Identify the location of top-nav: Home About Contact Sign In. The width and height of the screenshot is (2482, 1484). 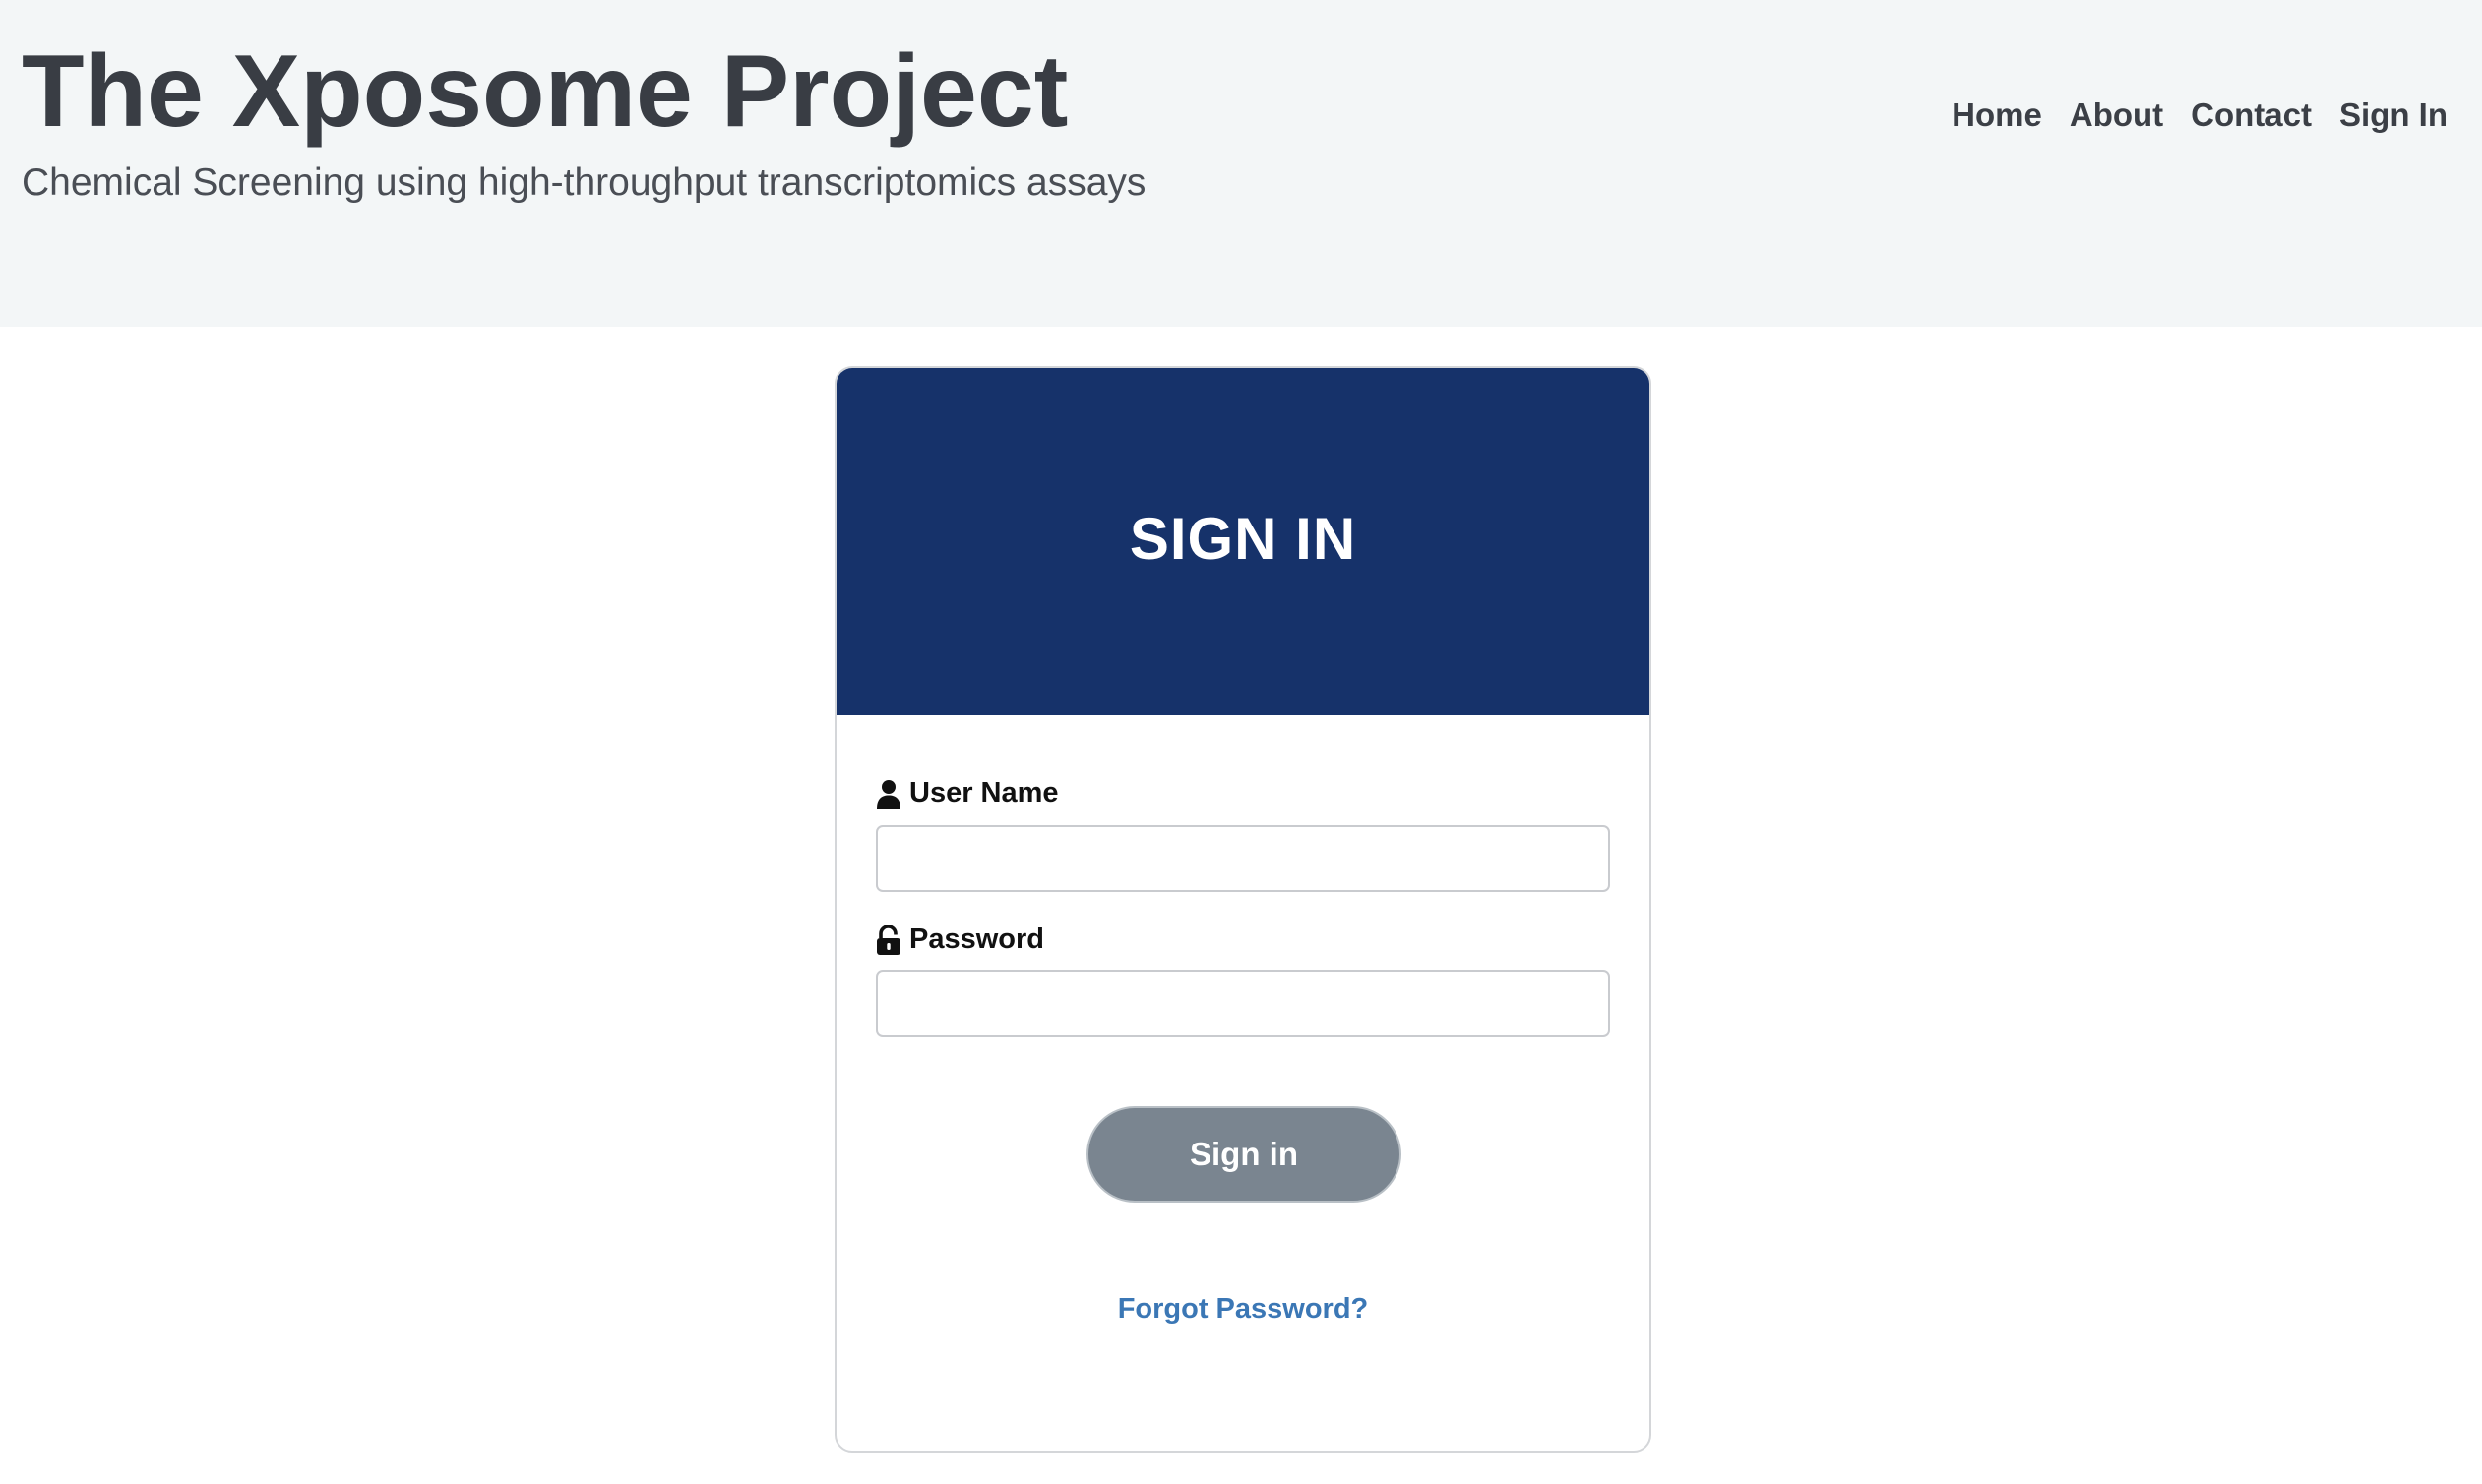
(2200, 115).